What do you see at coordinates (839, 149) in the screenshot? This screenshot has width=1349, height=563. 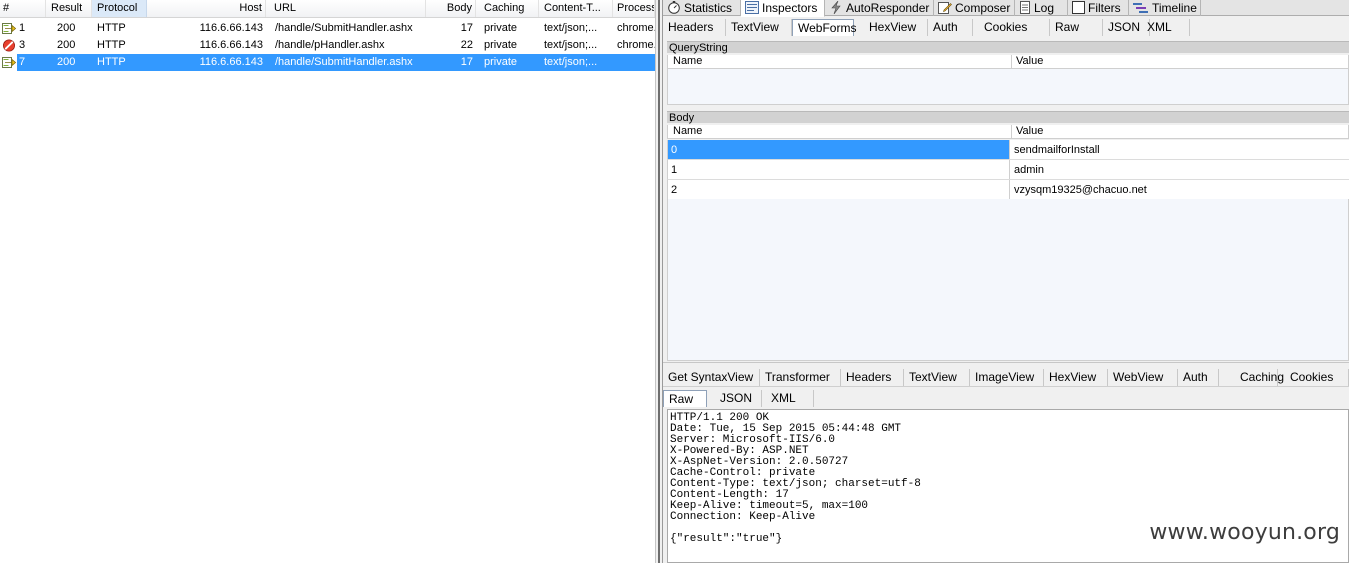 I see `form-field-name: 0` at bounding box center [839, 149].